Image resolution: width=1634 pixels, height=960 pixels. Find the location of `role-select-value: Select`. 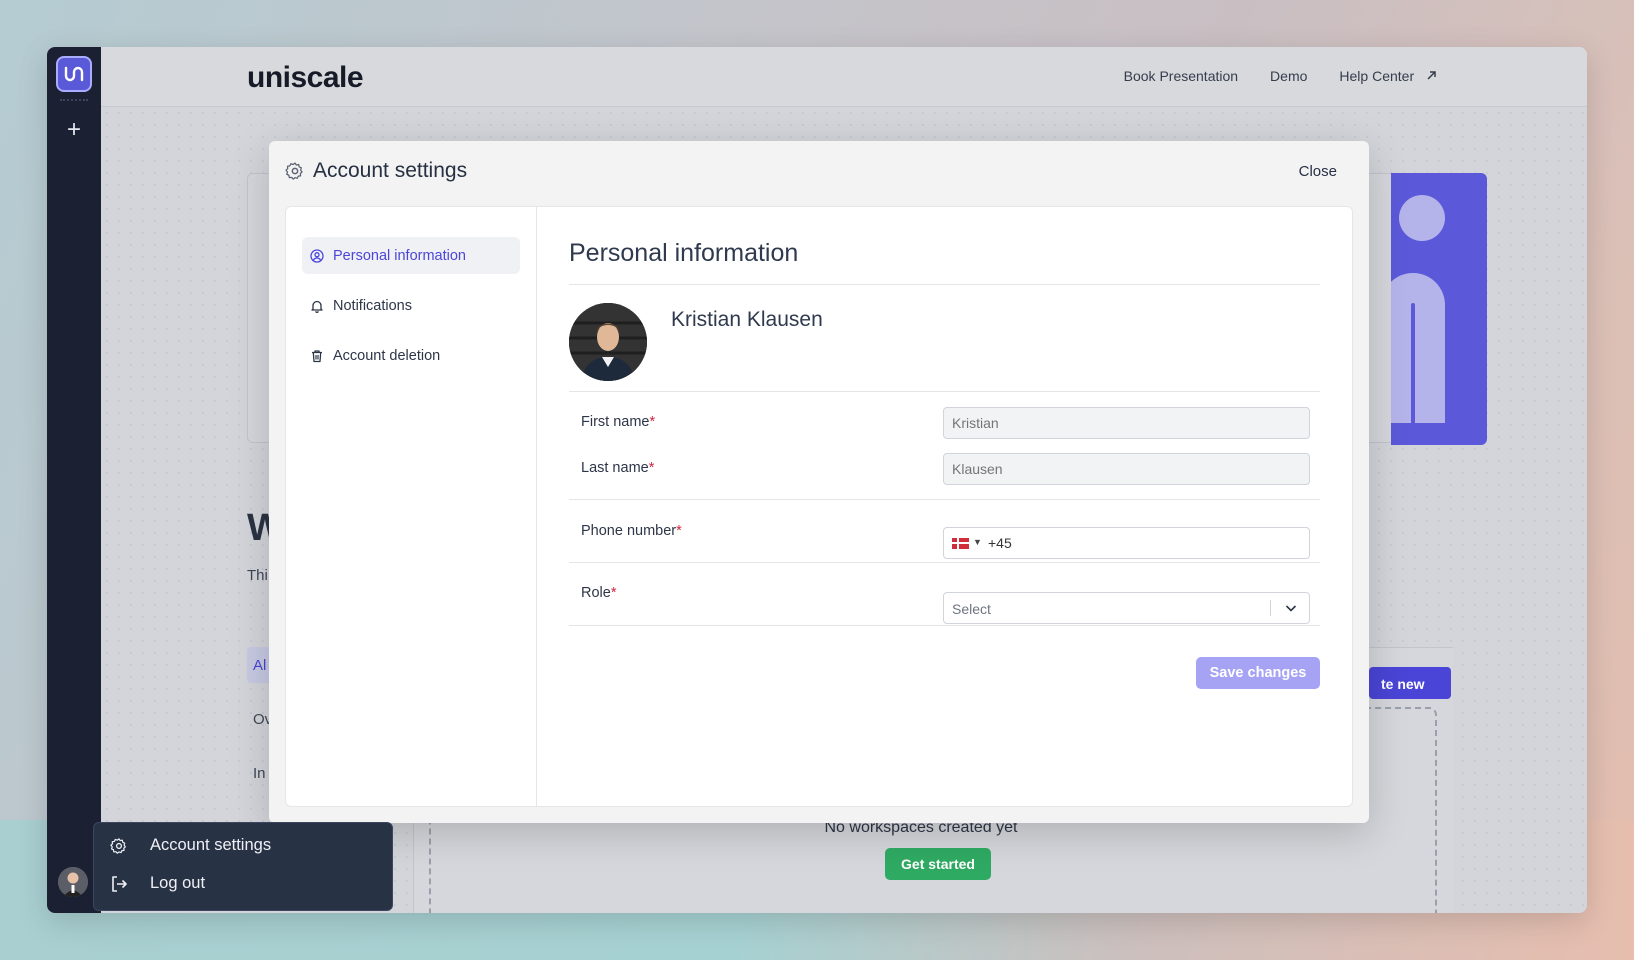

role-select-value: Select is located at coordinates (971, 609).